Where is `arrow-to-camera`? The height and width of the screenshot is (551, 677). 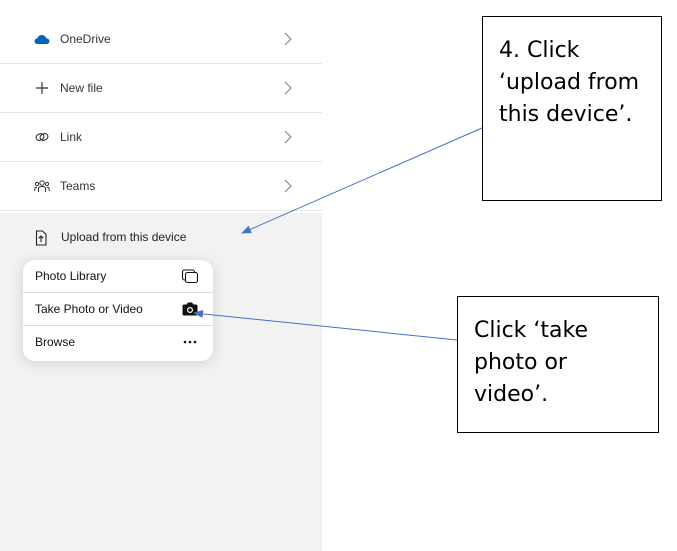 arrow-to-camera is located at coordinates (325, 325).